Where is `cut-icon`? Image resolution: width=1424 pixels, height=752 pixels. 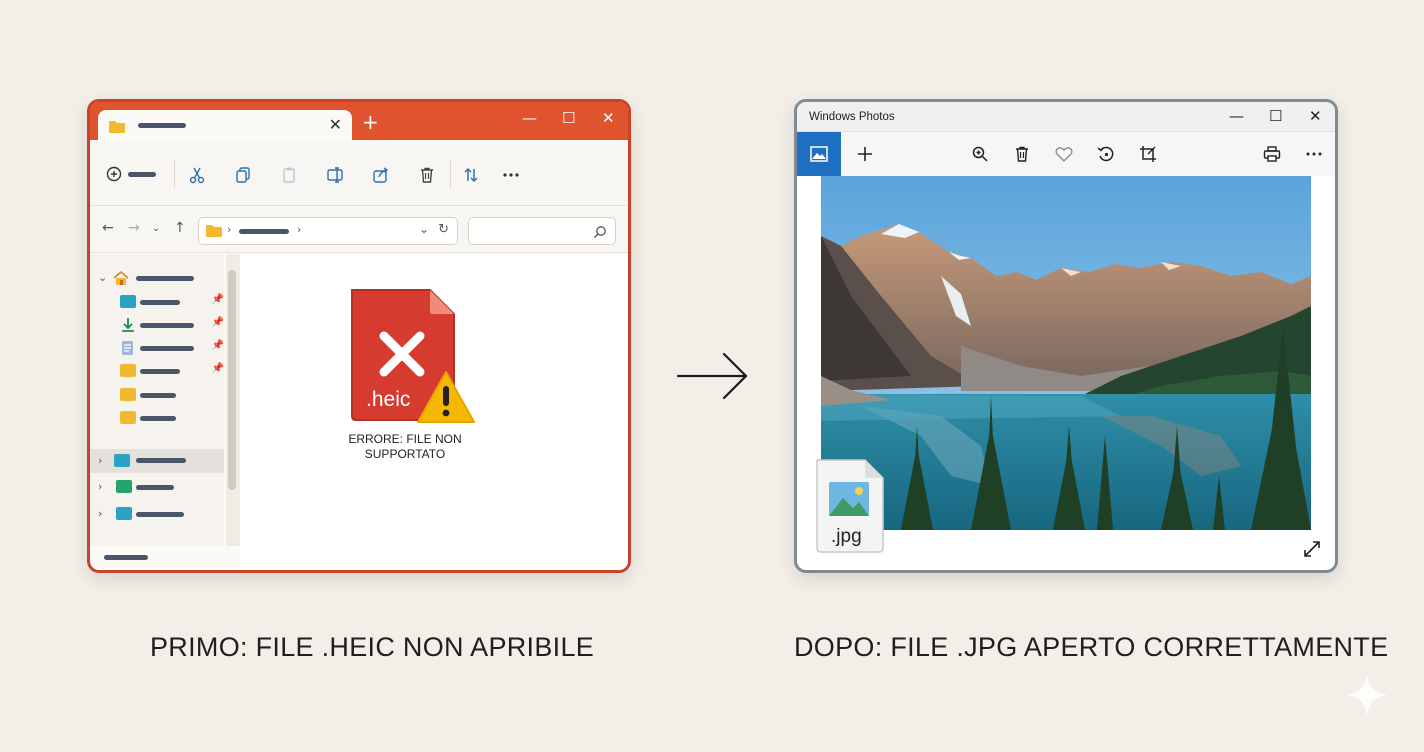 cut-icon is located at coordinates (197, 175).